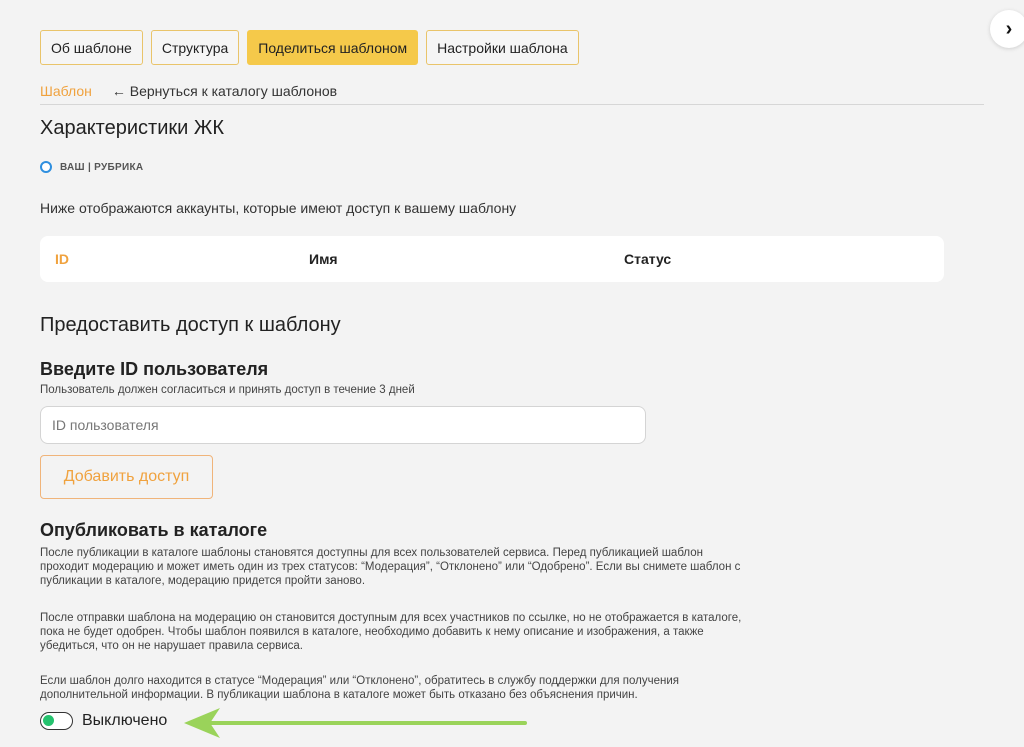 This screenshot has width=1024, height=747. Describe the element at coordinates (333, 47) in the screenshot. I see `tab-share: Поделиться шаблоном` at that location.